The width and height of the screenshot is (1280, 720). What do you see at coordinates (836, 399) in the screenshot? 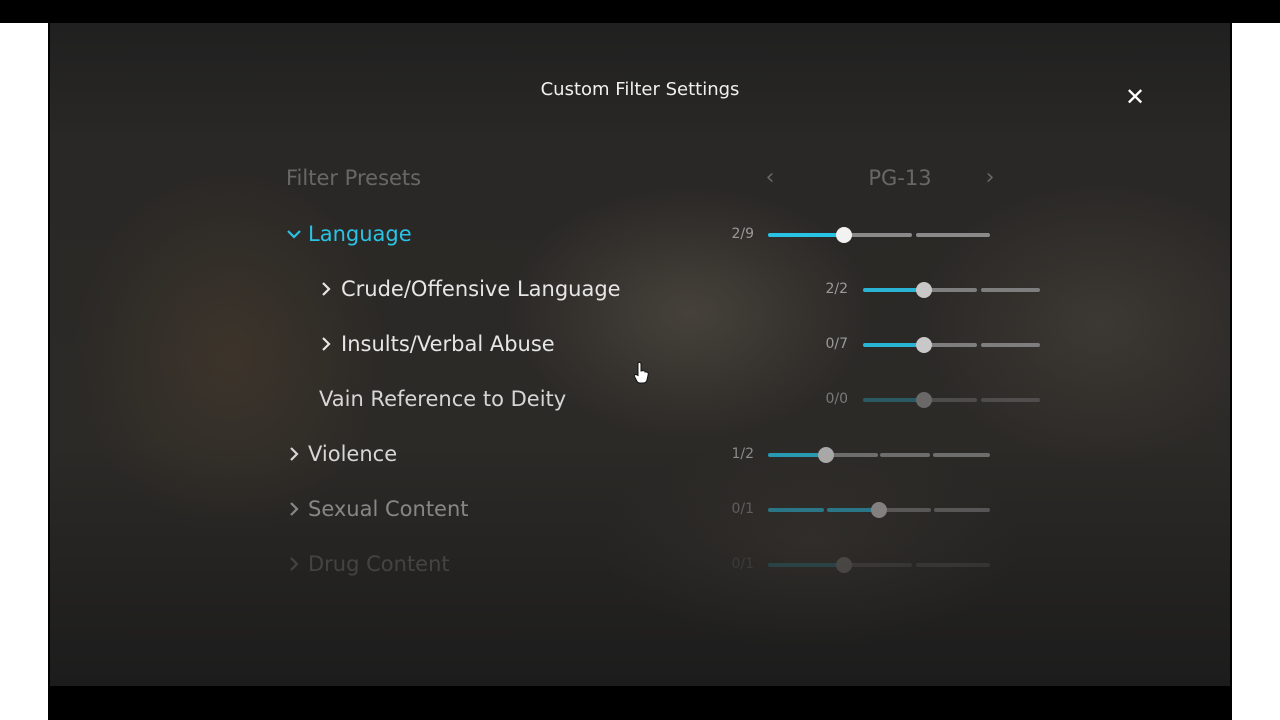
I see `filter-count: 0/0` at bounding box center [836, 399].